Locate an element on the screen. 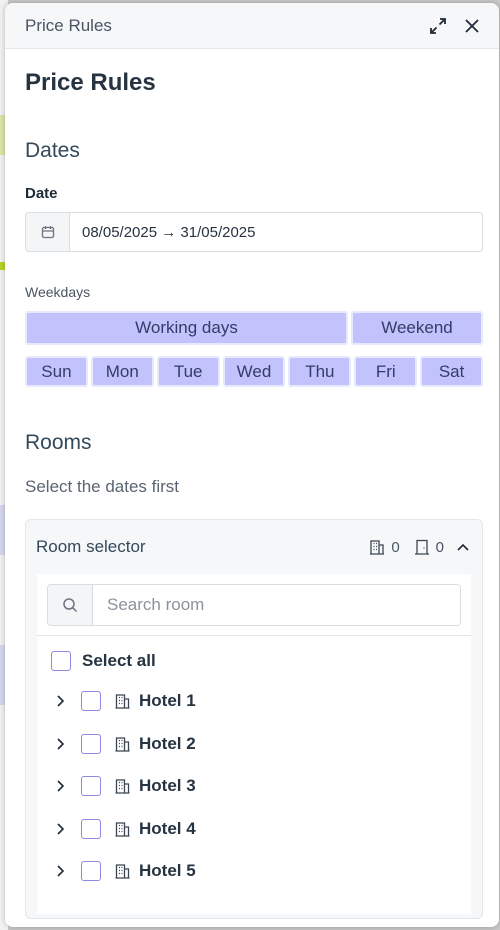  expand-icon is located at coordinates (438, 25).